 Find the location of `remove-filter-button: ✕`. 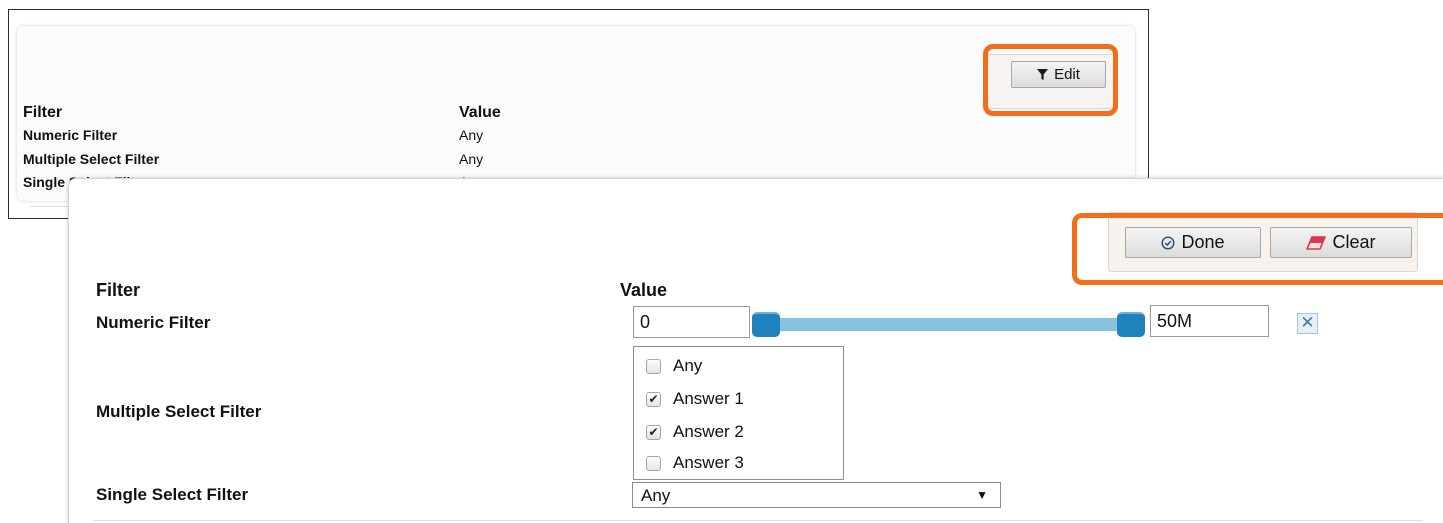

remove-filter-button: ✕ is located at coordinates (1307, 323).